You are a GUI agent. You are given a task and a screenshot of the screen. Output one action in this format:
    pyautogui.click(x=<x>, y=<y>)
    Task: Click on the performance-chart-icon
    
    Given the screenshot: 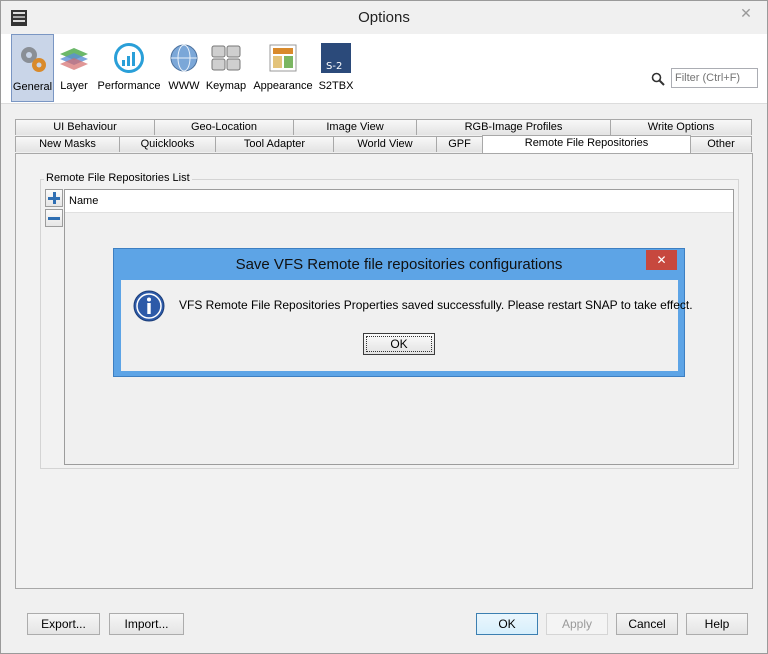 What is the action you would take?
    pyautogui.click(x=129, y=58)
    